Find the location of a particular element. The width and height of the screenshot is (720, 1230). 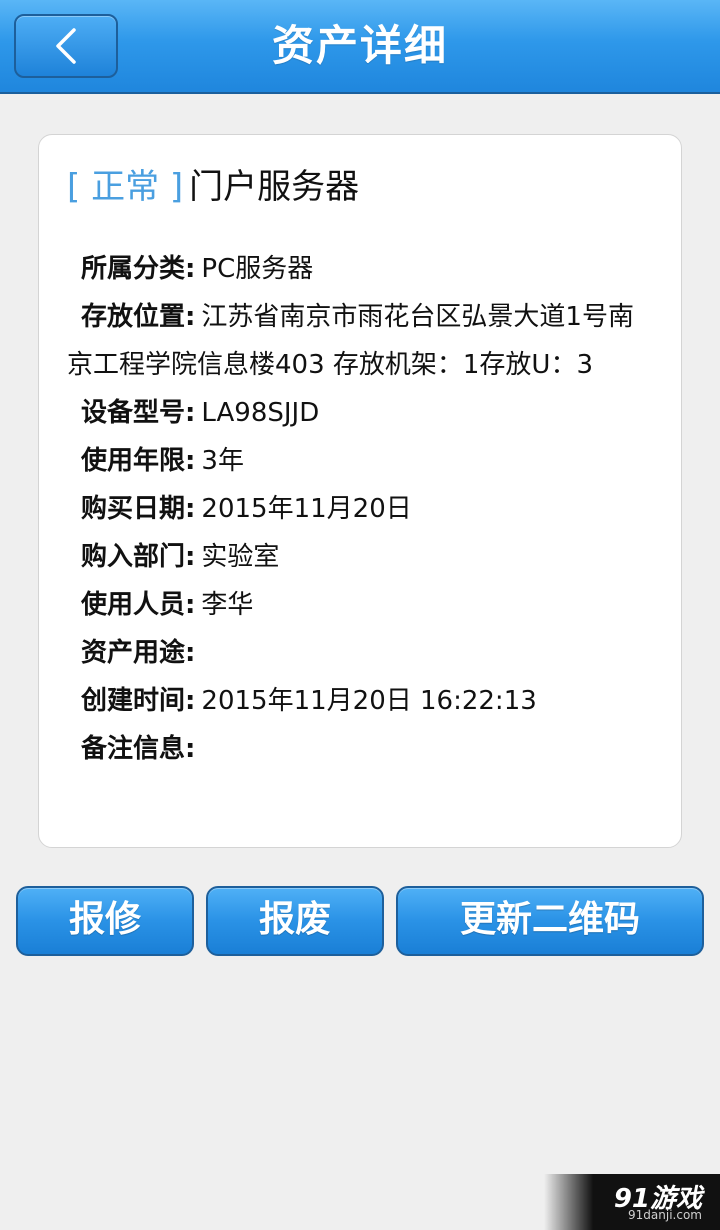

back-button is located at coordinates (66, 46).